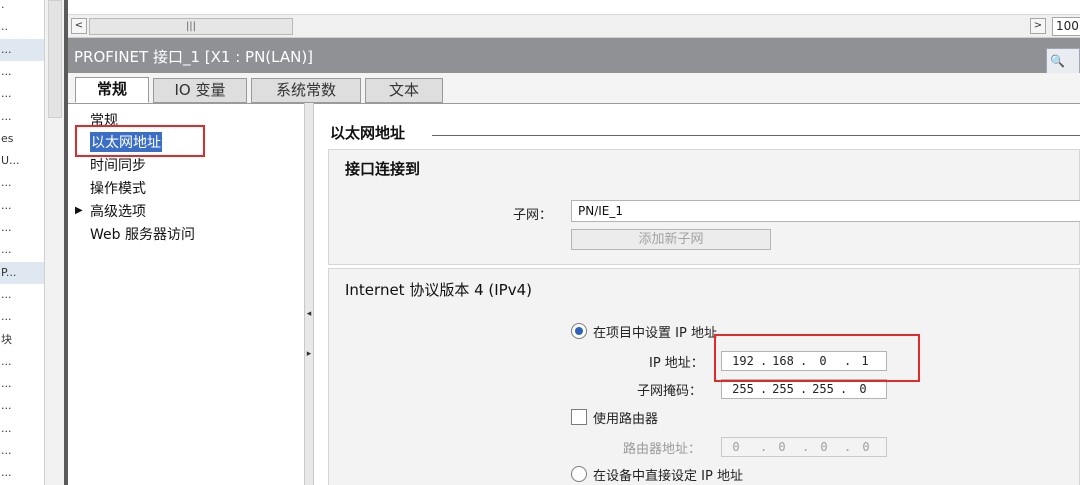  Describe the element at coordinates (574, 88) in the screenshot. I see `tab-strip: 常规 IO 变量 系统常数 文本` at that location.